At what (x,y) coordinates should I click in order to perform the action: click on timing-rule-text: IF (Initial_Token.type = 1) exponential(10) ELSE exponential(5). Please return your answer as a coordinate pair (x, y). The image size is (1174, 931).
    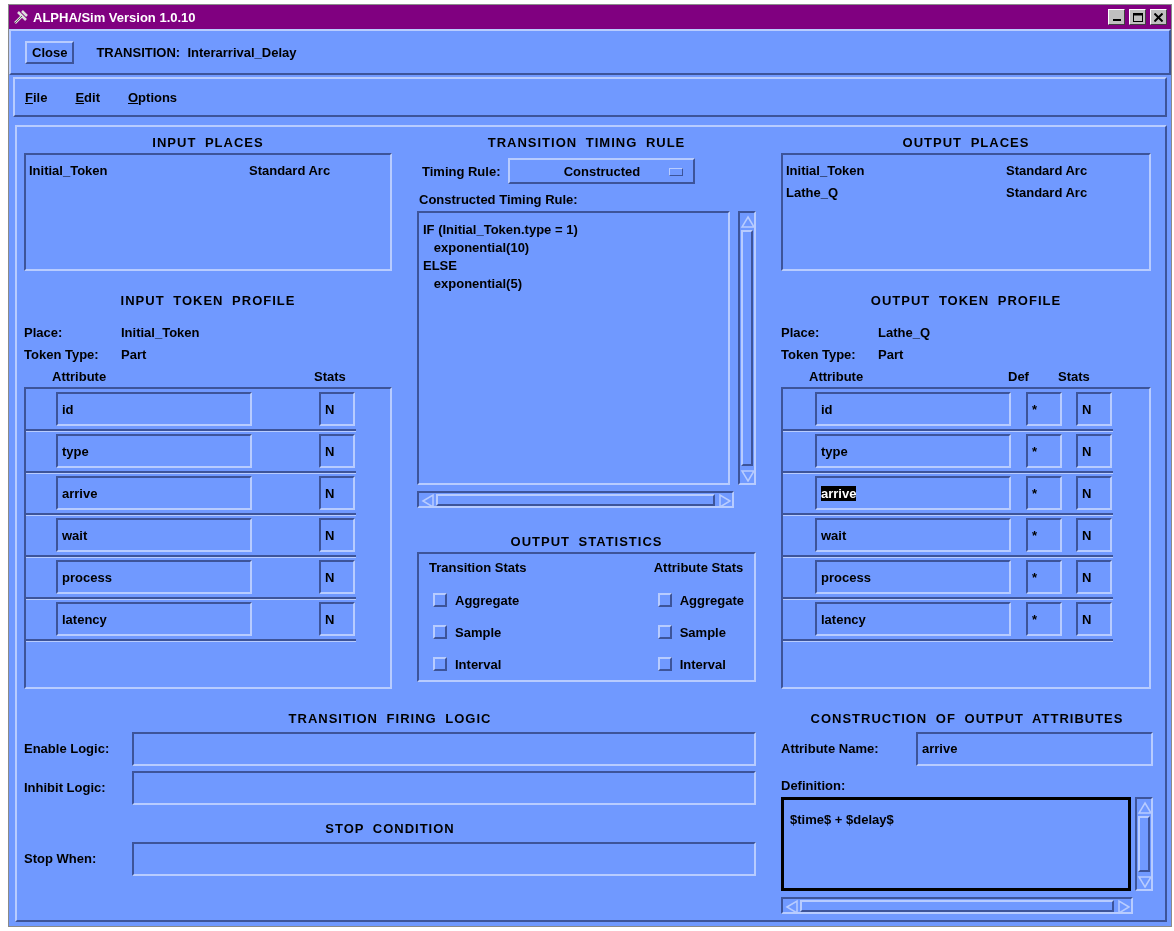
    Looking at the image, I should click on (573, 348).